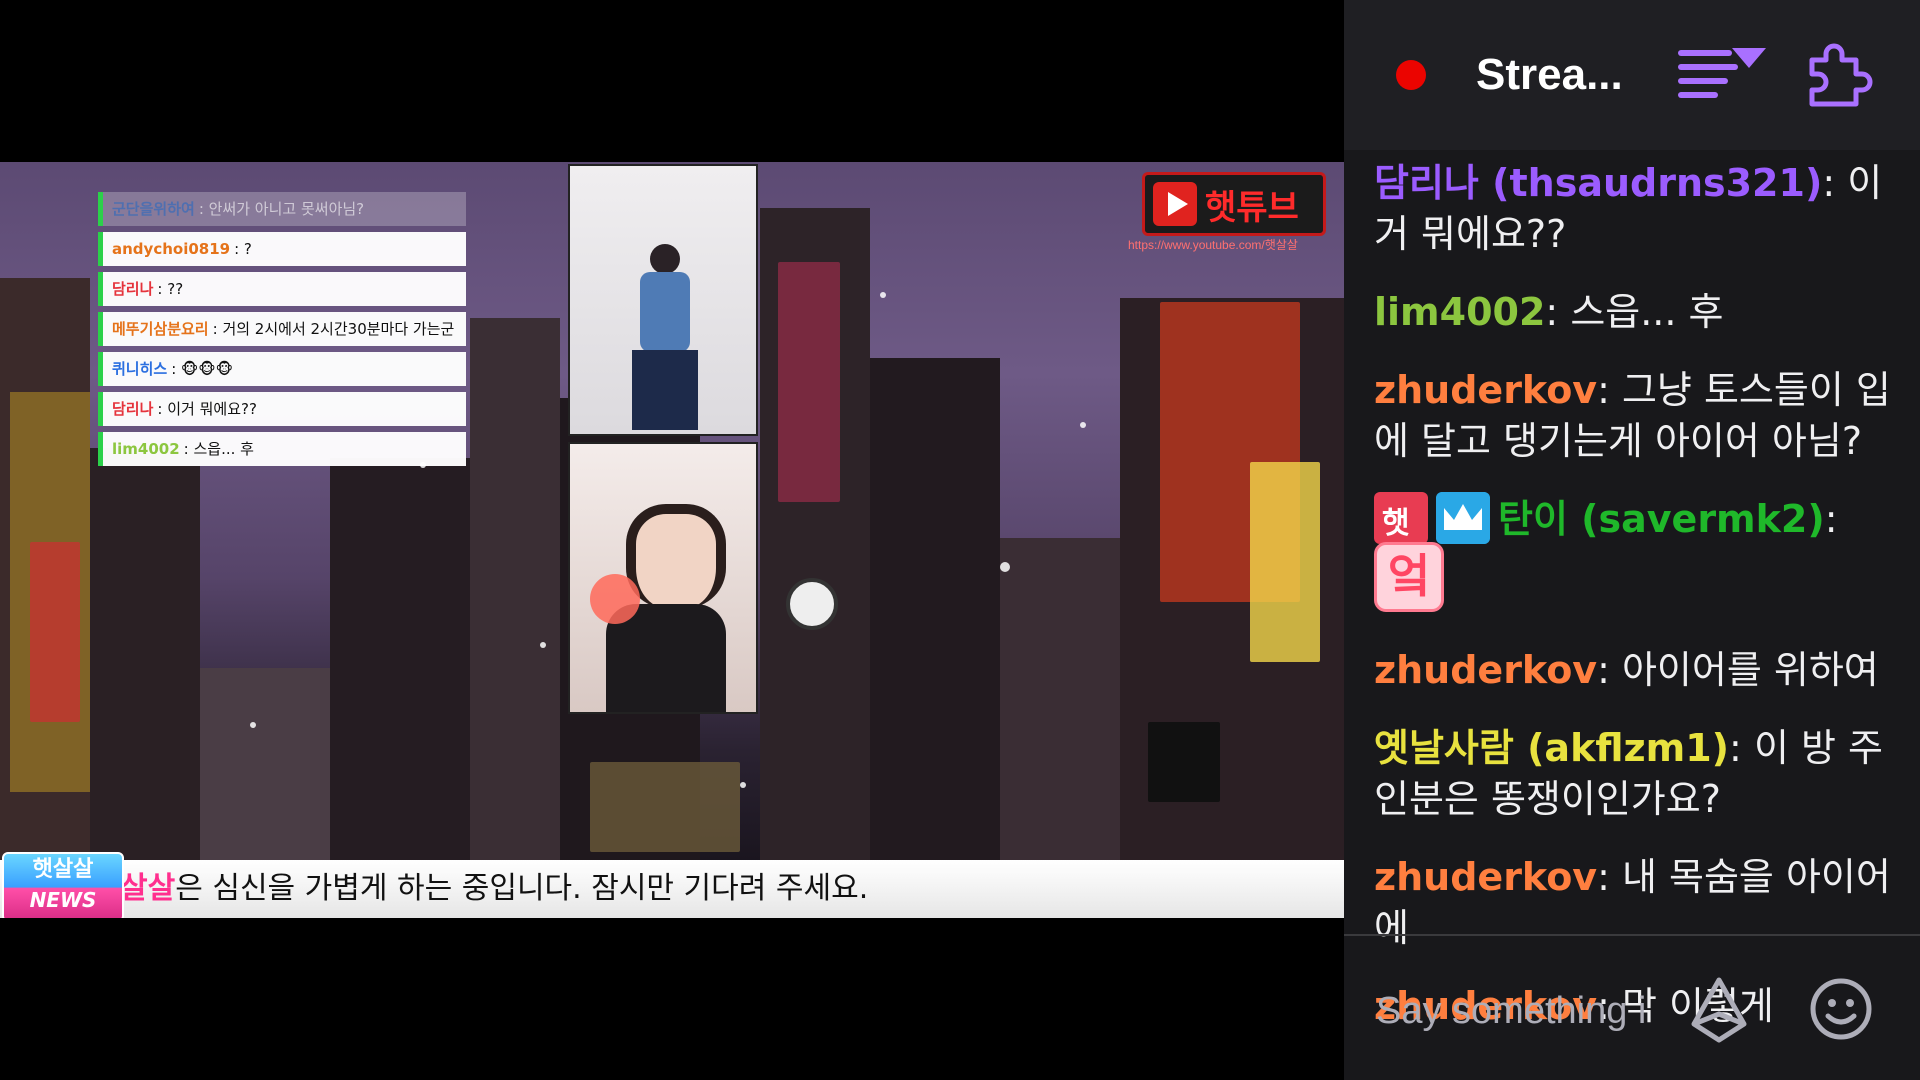  What do you see at coordinates (494, 888) in the screenshot?
I see `ticker-text: 살살은 심신을 가볍게 하는 중입니다. 잠시만 기다려 주세요.` at bounding box center [494, 888].